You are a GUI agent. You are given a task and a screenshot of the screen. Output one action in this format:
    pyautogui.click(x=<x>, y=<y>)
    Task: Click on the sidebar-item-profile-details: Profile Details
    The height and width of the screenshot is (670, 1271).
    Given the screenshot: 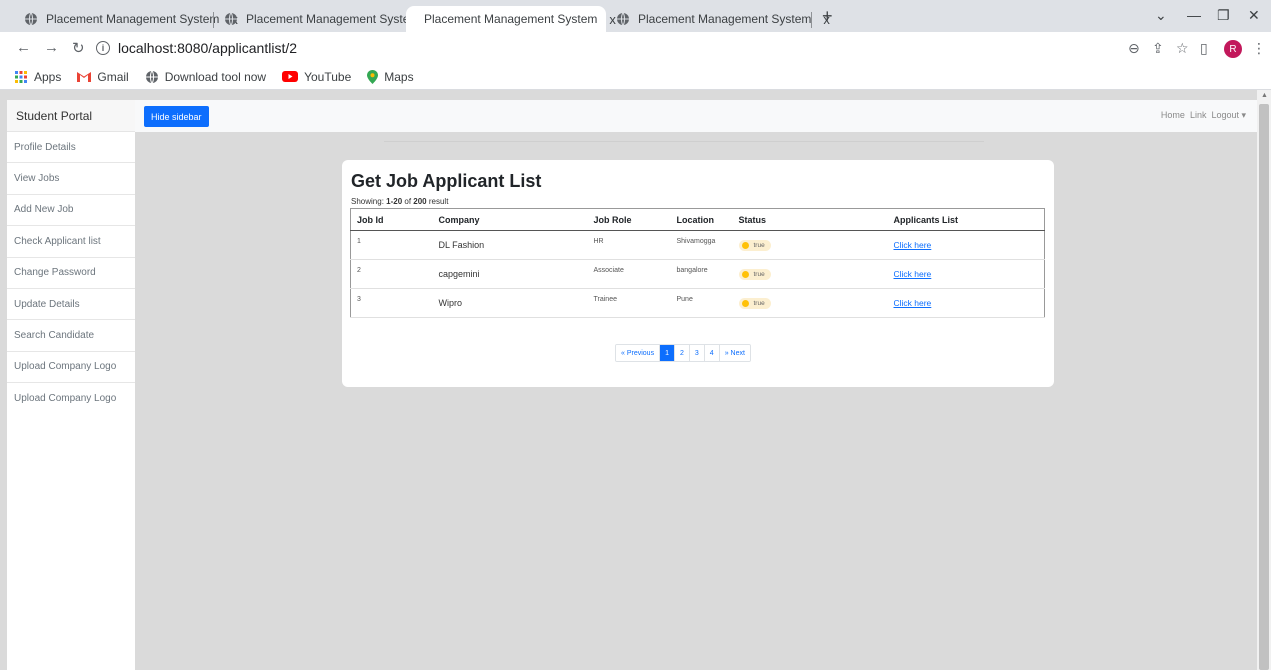 What is the action you would take?
    pyautogui.click(x=71, y=148)
    